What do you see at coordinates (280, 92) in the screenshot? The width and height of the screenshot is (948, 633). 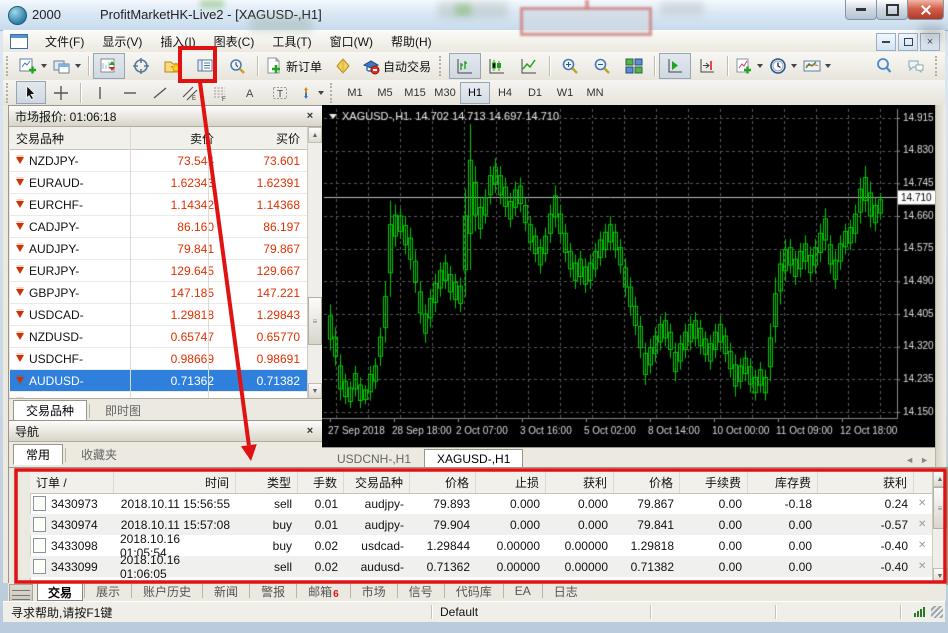 I see `text-label-tool-button: T` at bounding box center [280, 92].